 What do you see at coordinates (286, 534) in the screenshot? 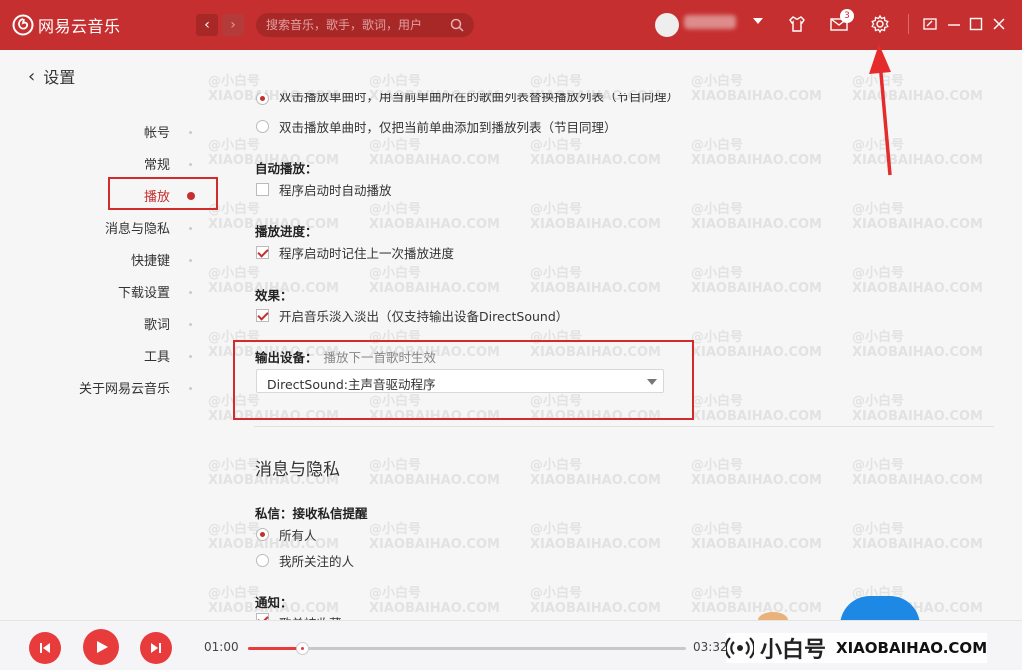
I see `privacy-option-all: 所有人` at bounding box center [286, 534].